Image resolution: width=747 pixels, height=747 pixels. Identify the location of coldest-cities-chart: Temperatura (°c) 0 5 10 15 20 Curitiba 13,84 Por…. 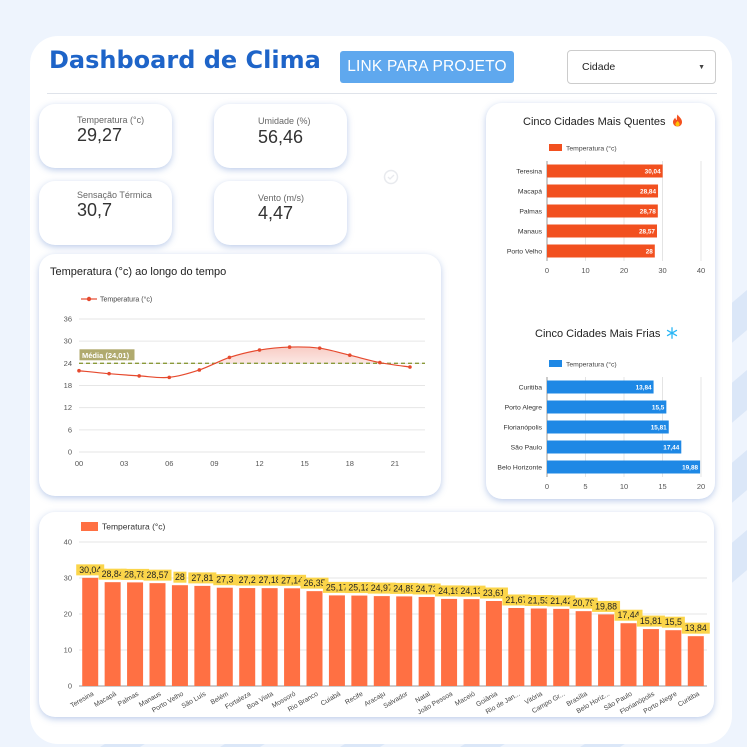
(601, 425).